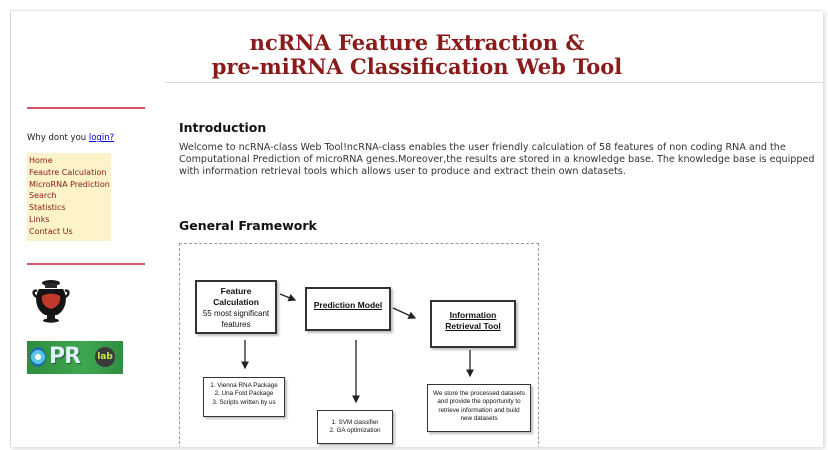 This screenshot has width=828, height=450. I want to click on login-link: login?, so click(101, 138).